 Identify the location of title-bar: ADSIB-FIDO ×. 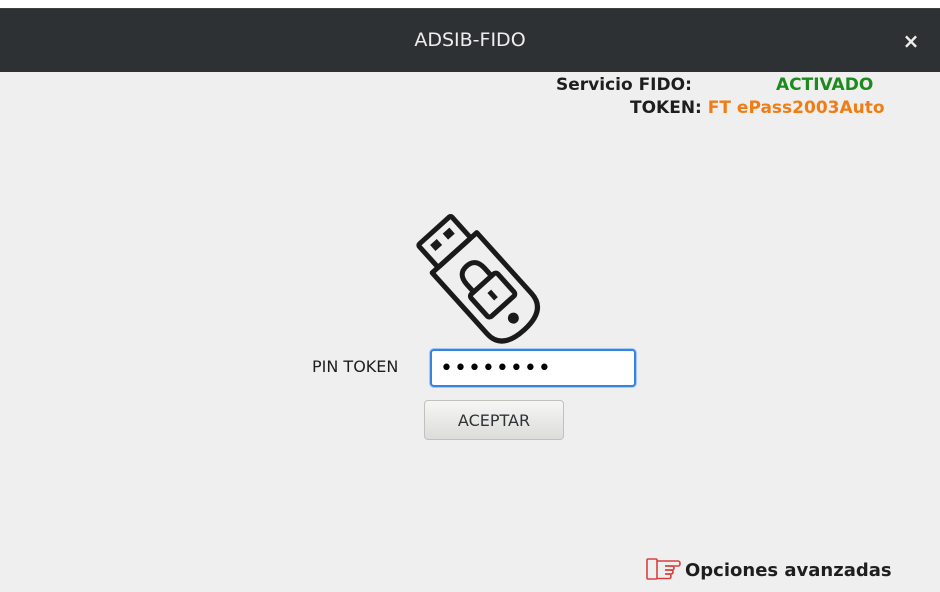
(470, 40).